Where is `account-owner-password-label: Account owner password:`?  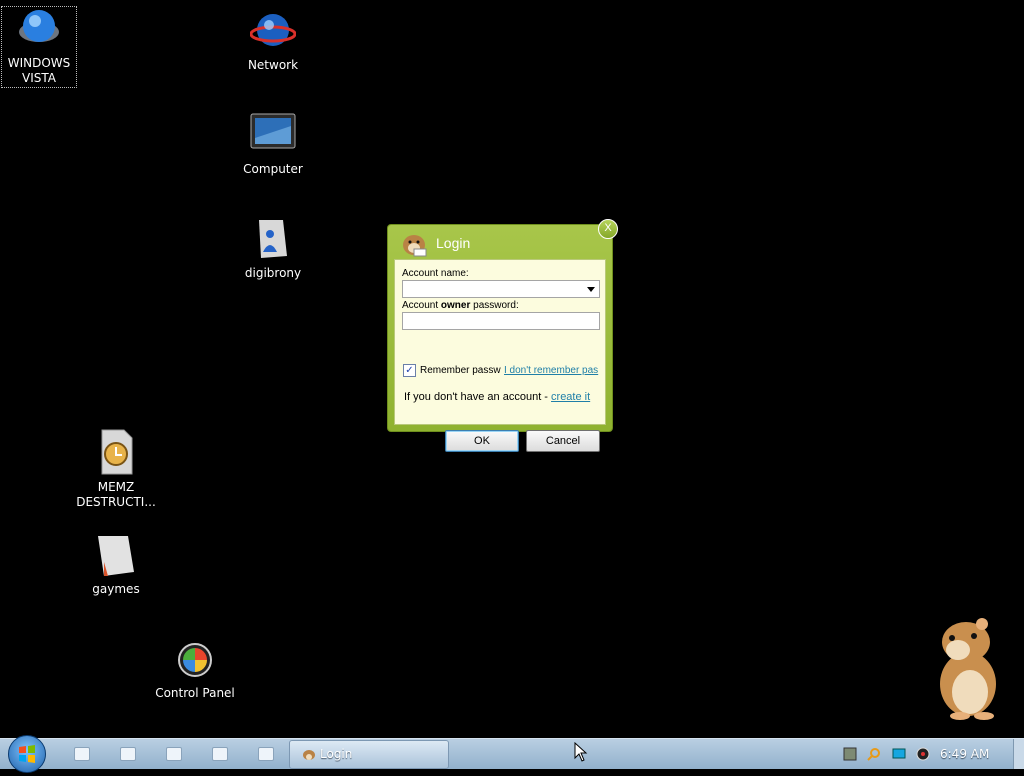 account-owner-password-label: Account owner password: is located at coordinates (460, 305).